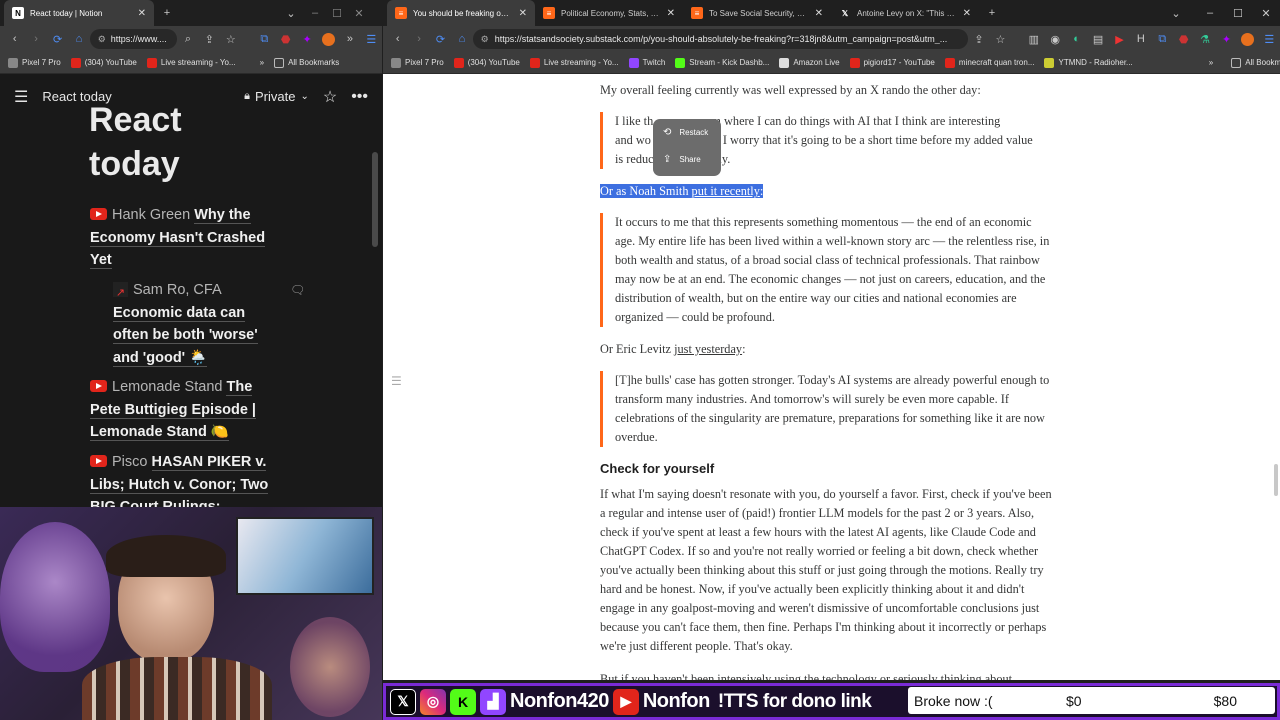  Describe the element at coordinates (1033, 39) in the screenshot. I see `extension-icon: ▥` at that location.